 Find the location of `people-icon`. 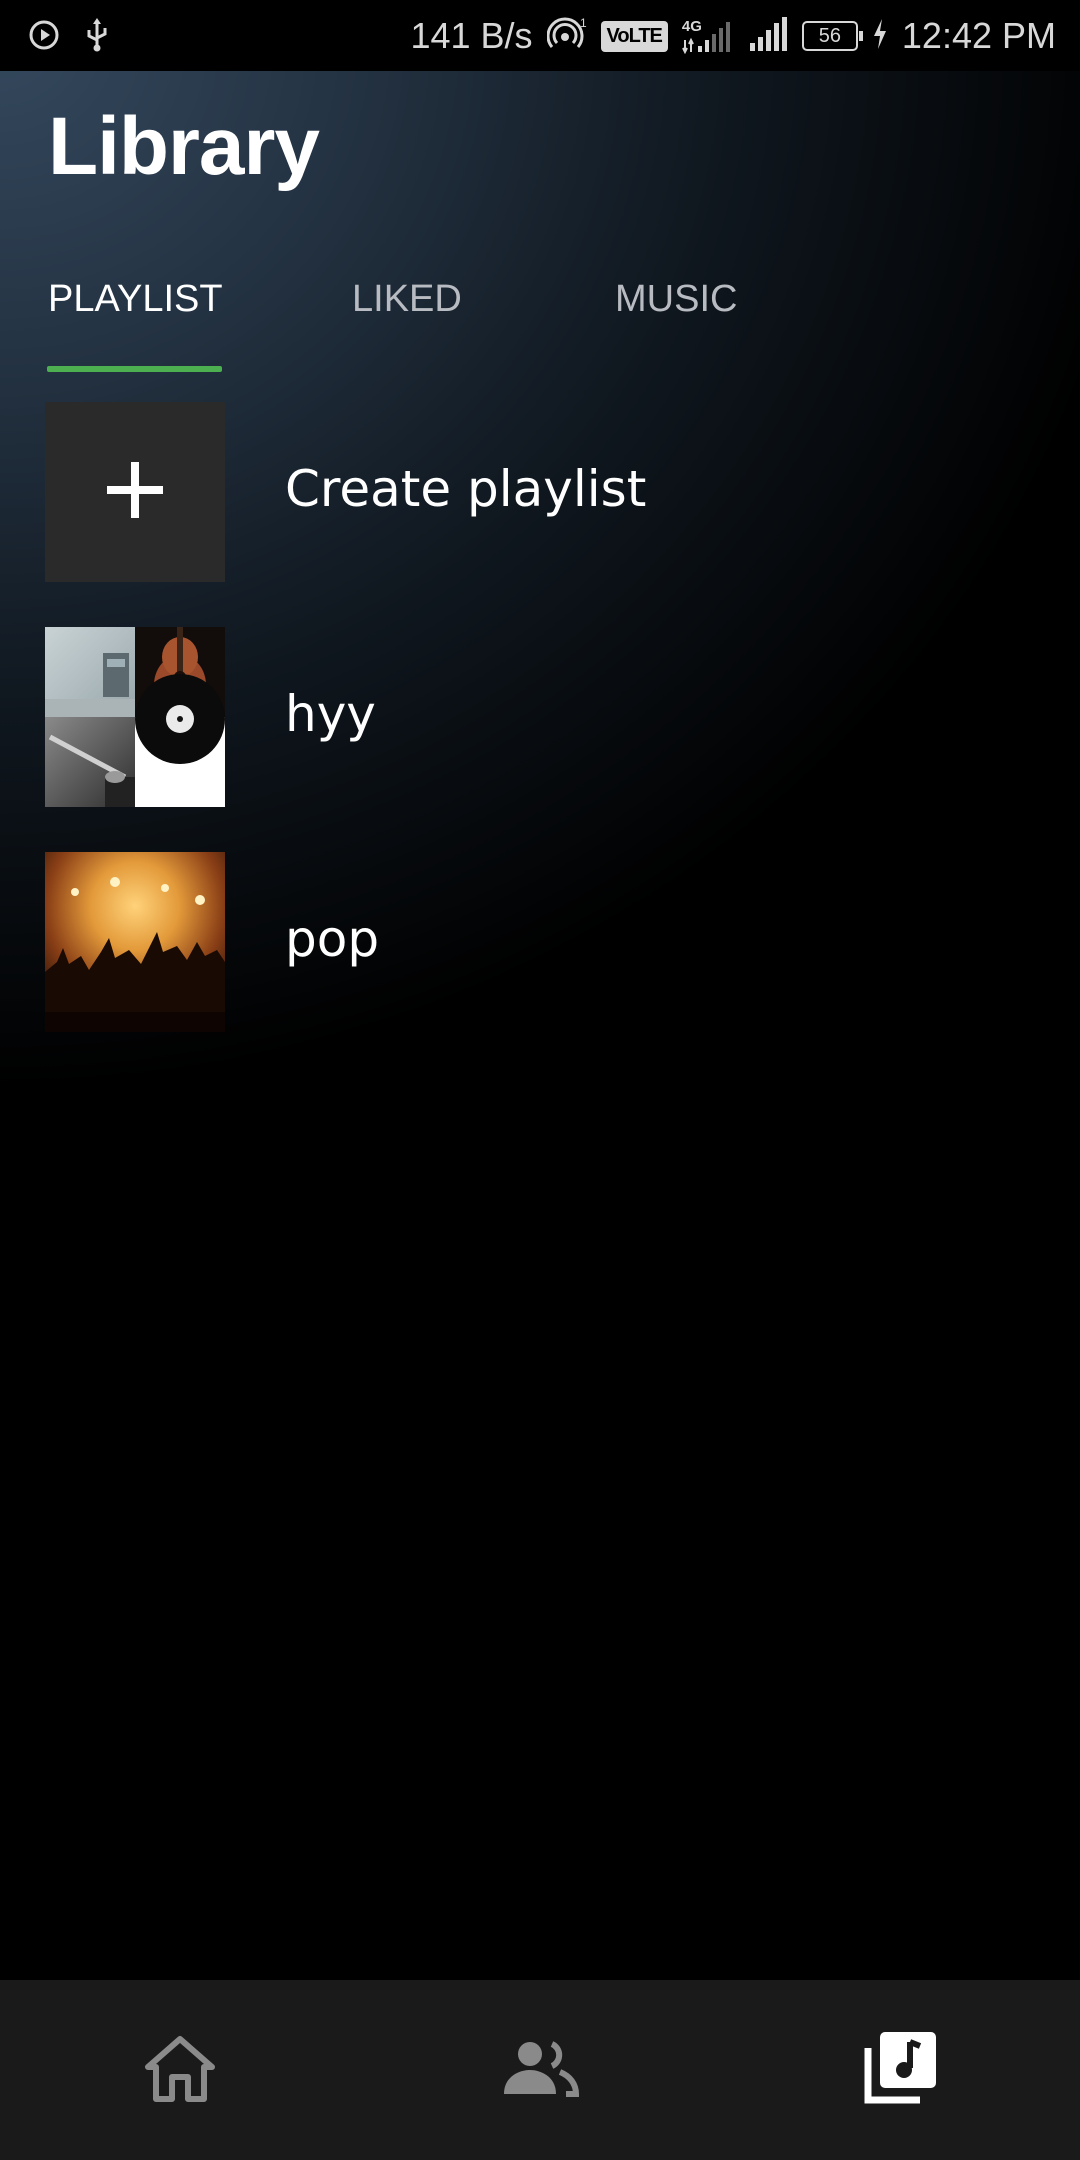

people-icon is located at coordinates (540, 2070).